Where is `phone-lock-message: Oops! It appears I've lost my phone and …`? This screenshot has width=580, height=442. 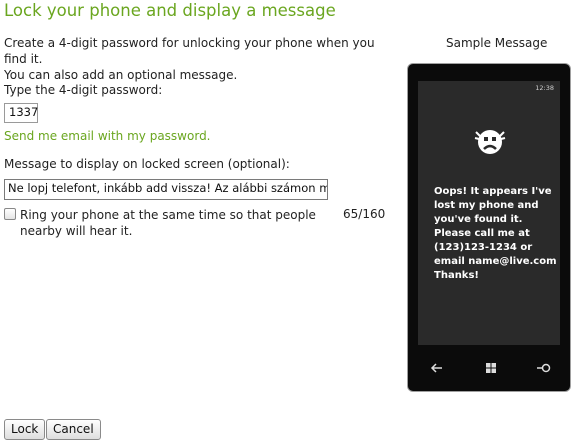
phone-lock-message: Oops! It appears I've lost my phone and … is located at coordinates (495, 233).